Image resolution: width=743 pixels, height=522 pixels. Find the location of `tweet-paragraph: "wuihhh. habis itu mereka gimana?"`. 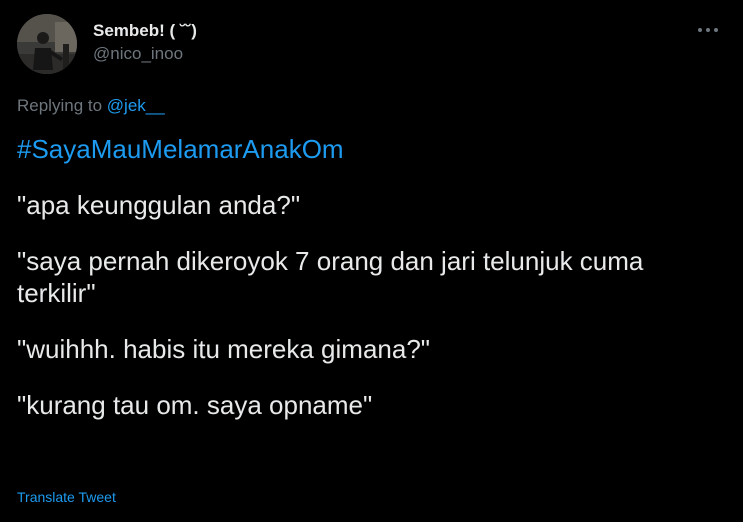

tweet-paragraph: "wuihhh. habis itu mereka gimana?" is located at coordinates (224, 349).